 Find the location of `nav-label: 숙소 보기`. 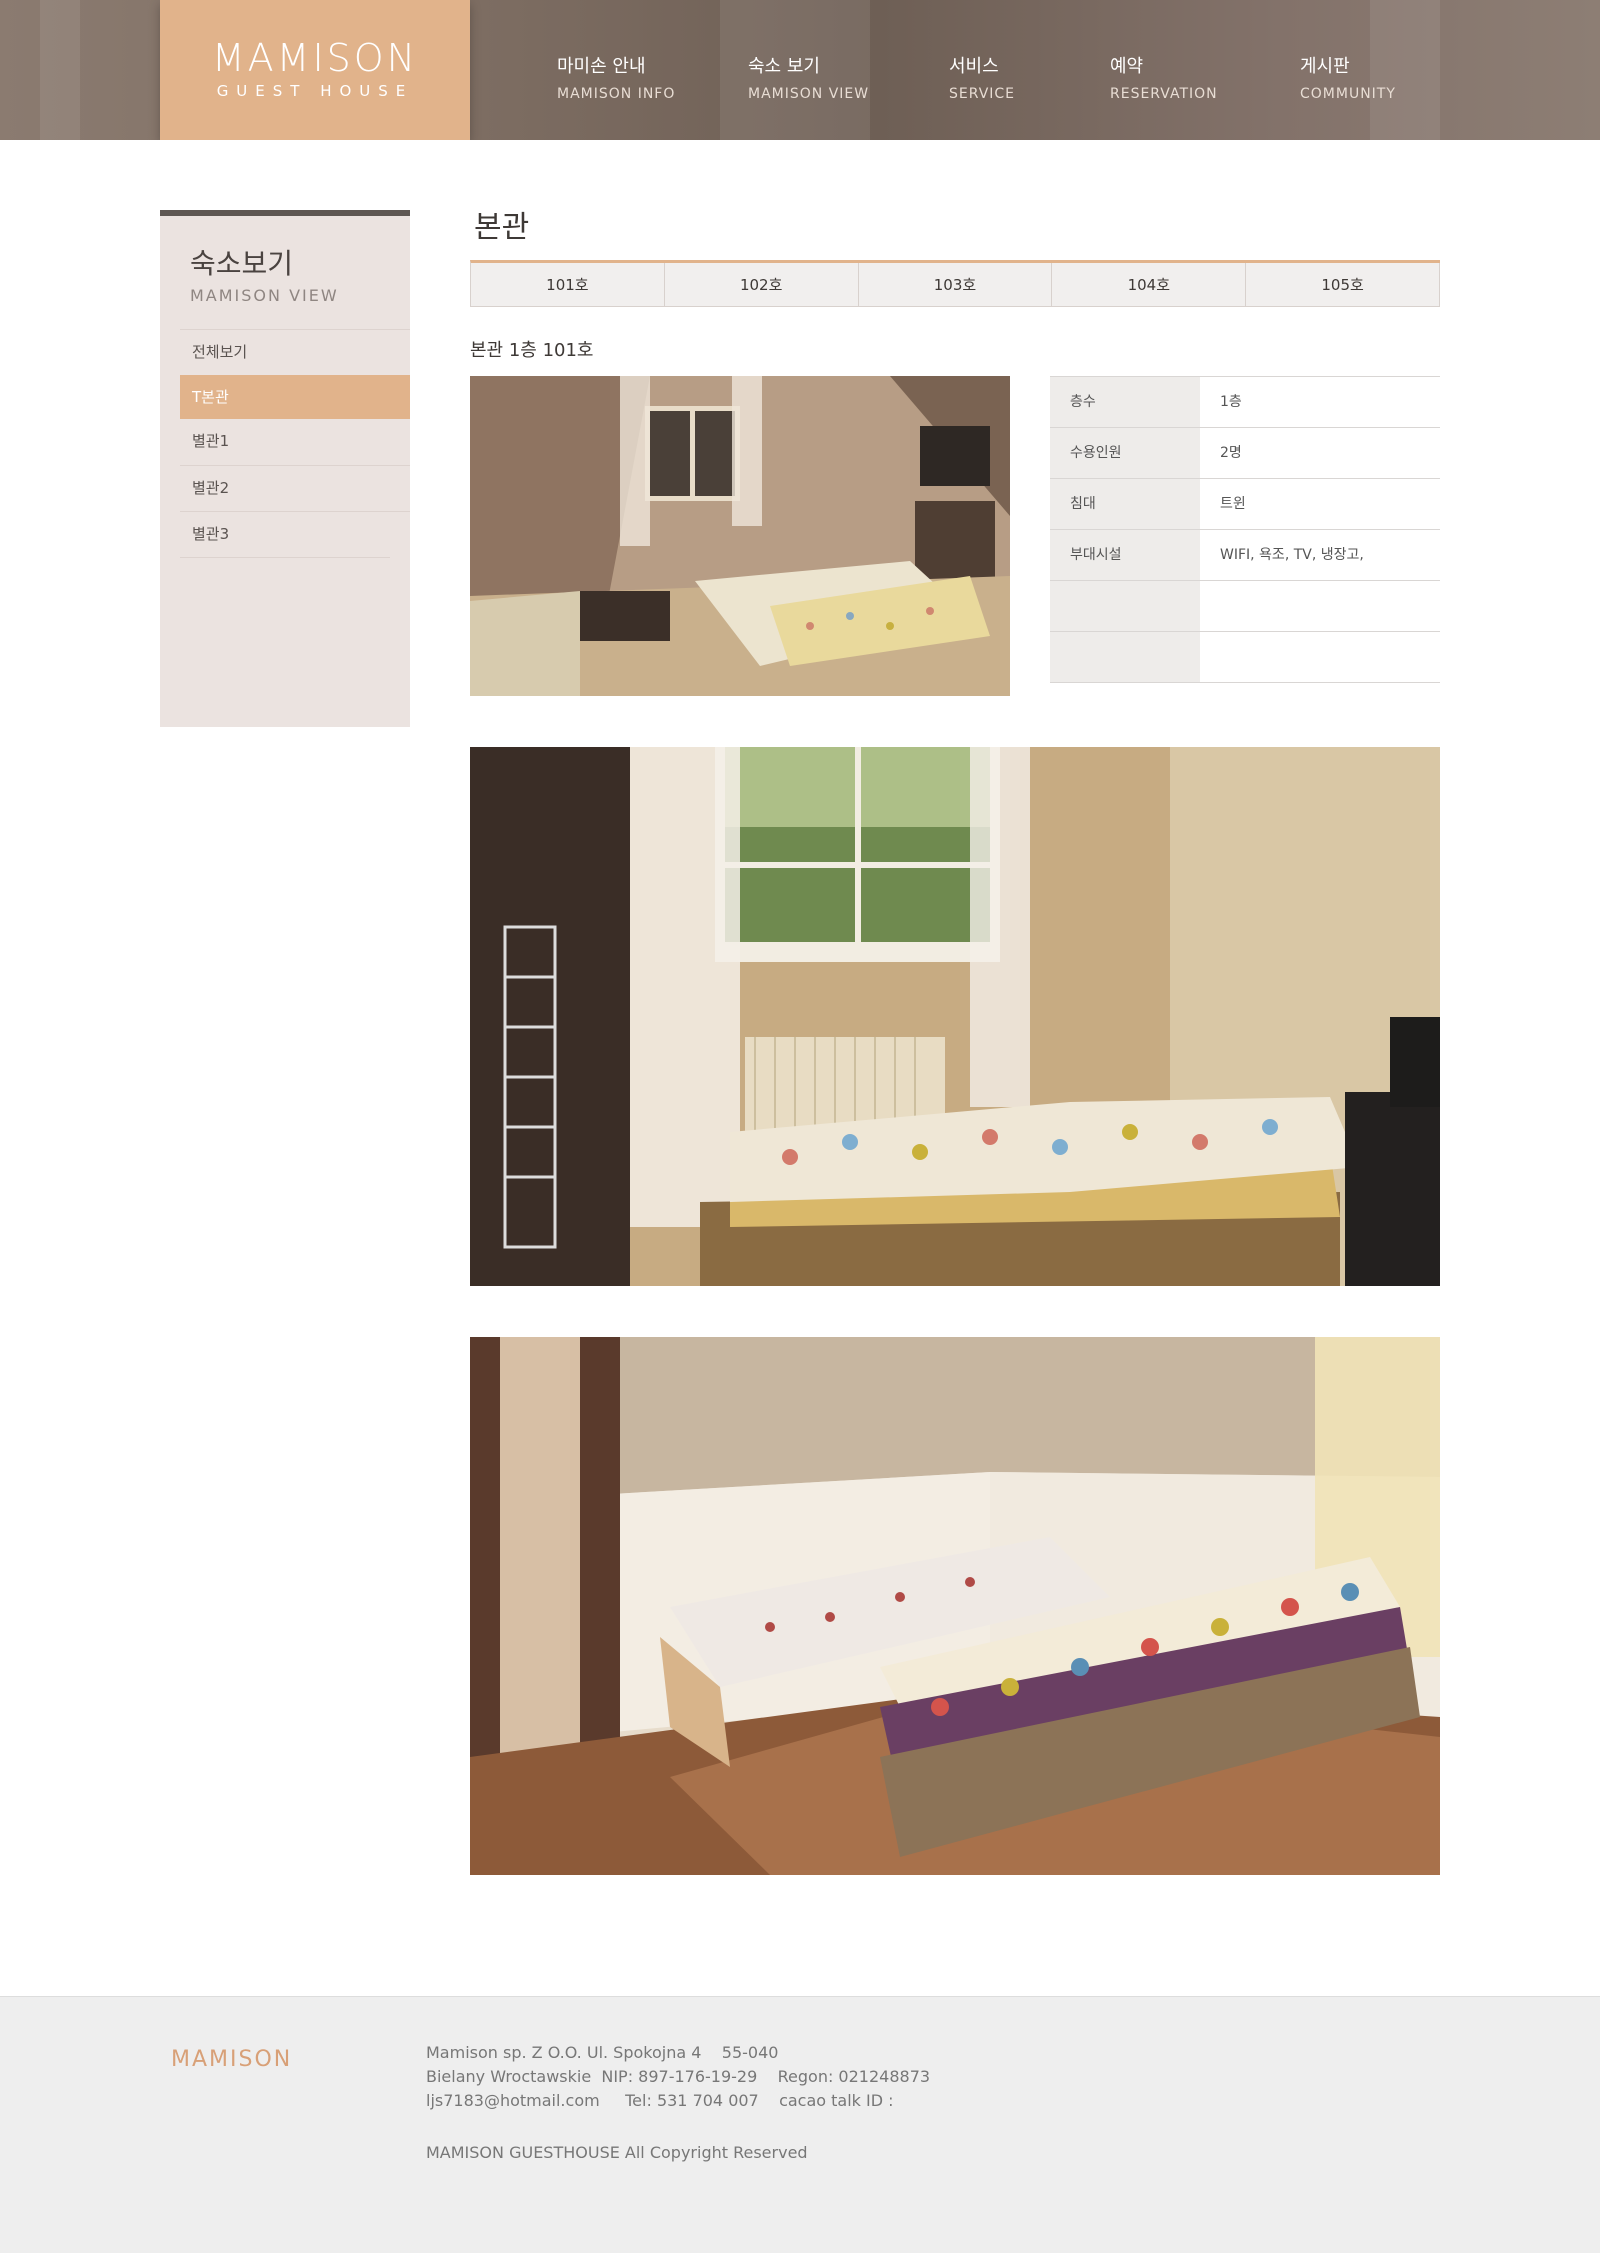

nav-label: 숙소 보기 is located at coordinates (784, 66).